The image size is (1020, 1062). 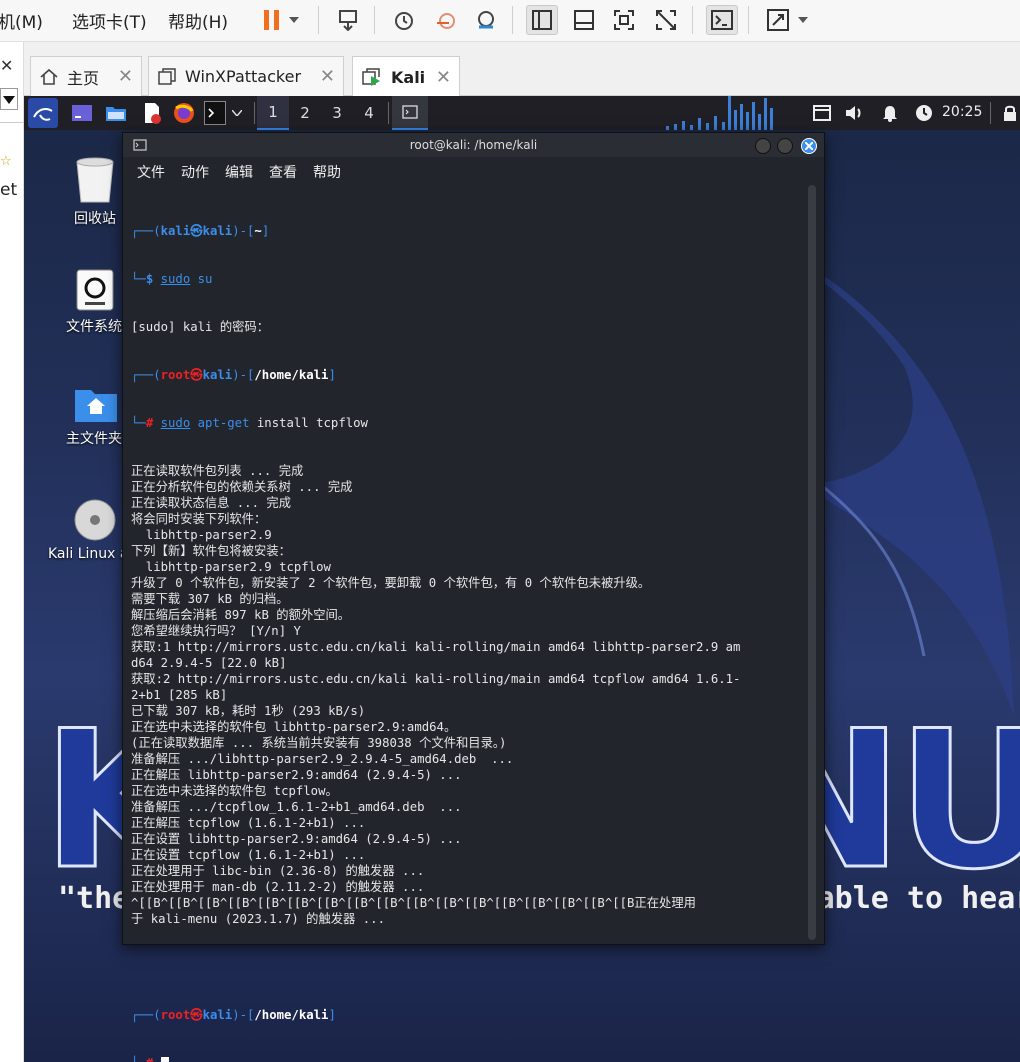 What do you see at coordinates (369, 113) in the screenshot?
I see `workspace-4: 4` at bounding box center [369, 113].